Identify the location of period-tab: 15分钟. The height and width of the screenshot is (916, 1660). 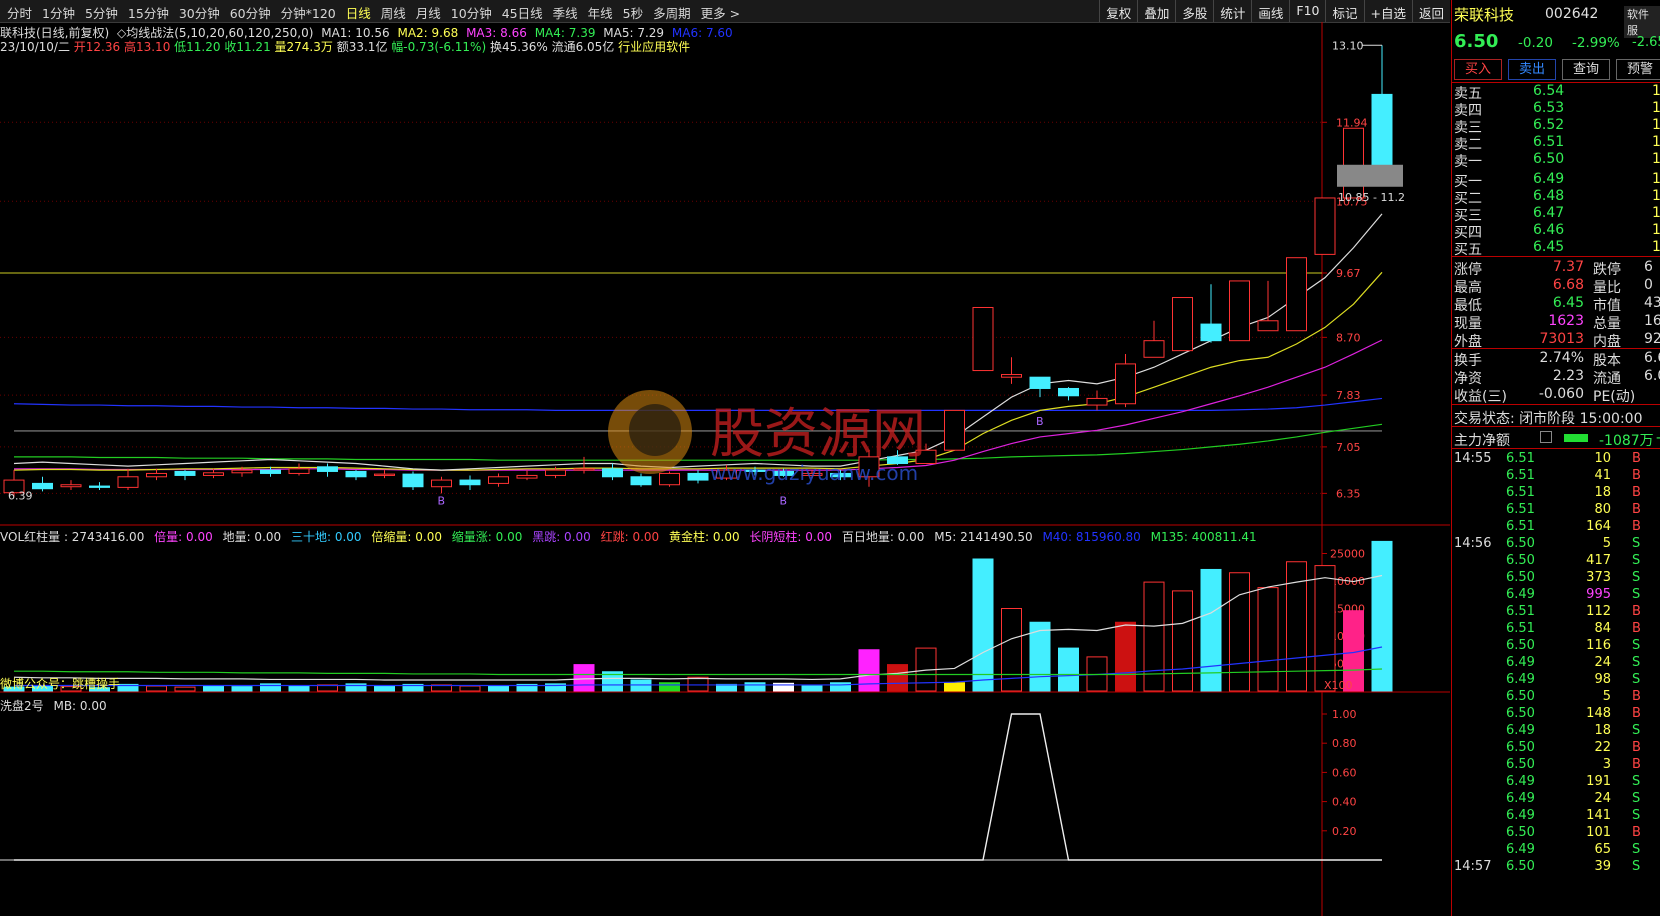
(148, 12).